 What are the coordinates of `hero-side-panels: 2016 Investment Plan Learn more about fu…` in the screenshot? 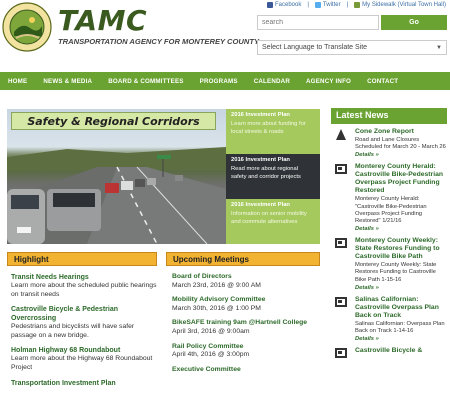 It's located at (273, 176).